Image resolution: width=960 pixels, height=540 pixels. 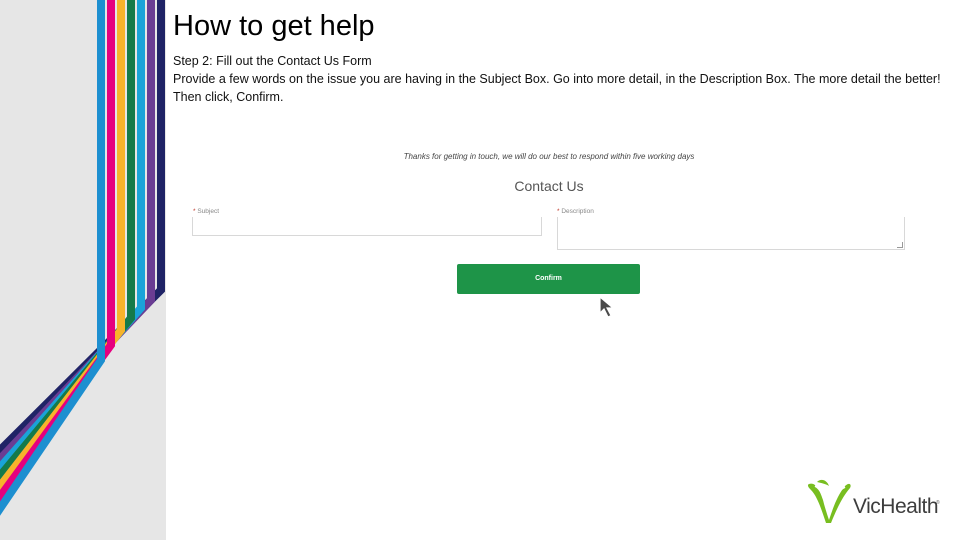 I want to click on confirm-button: Confirm, so click(x=548, y=279).